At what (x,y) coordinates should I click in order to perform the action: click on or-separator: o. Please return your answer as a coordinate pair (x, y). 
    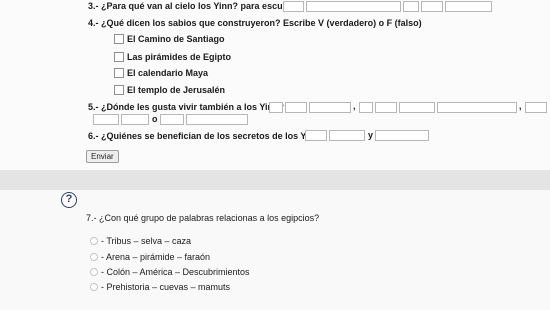
    Looking at the image, I should click on (155, 119).